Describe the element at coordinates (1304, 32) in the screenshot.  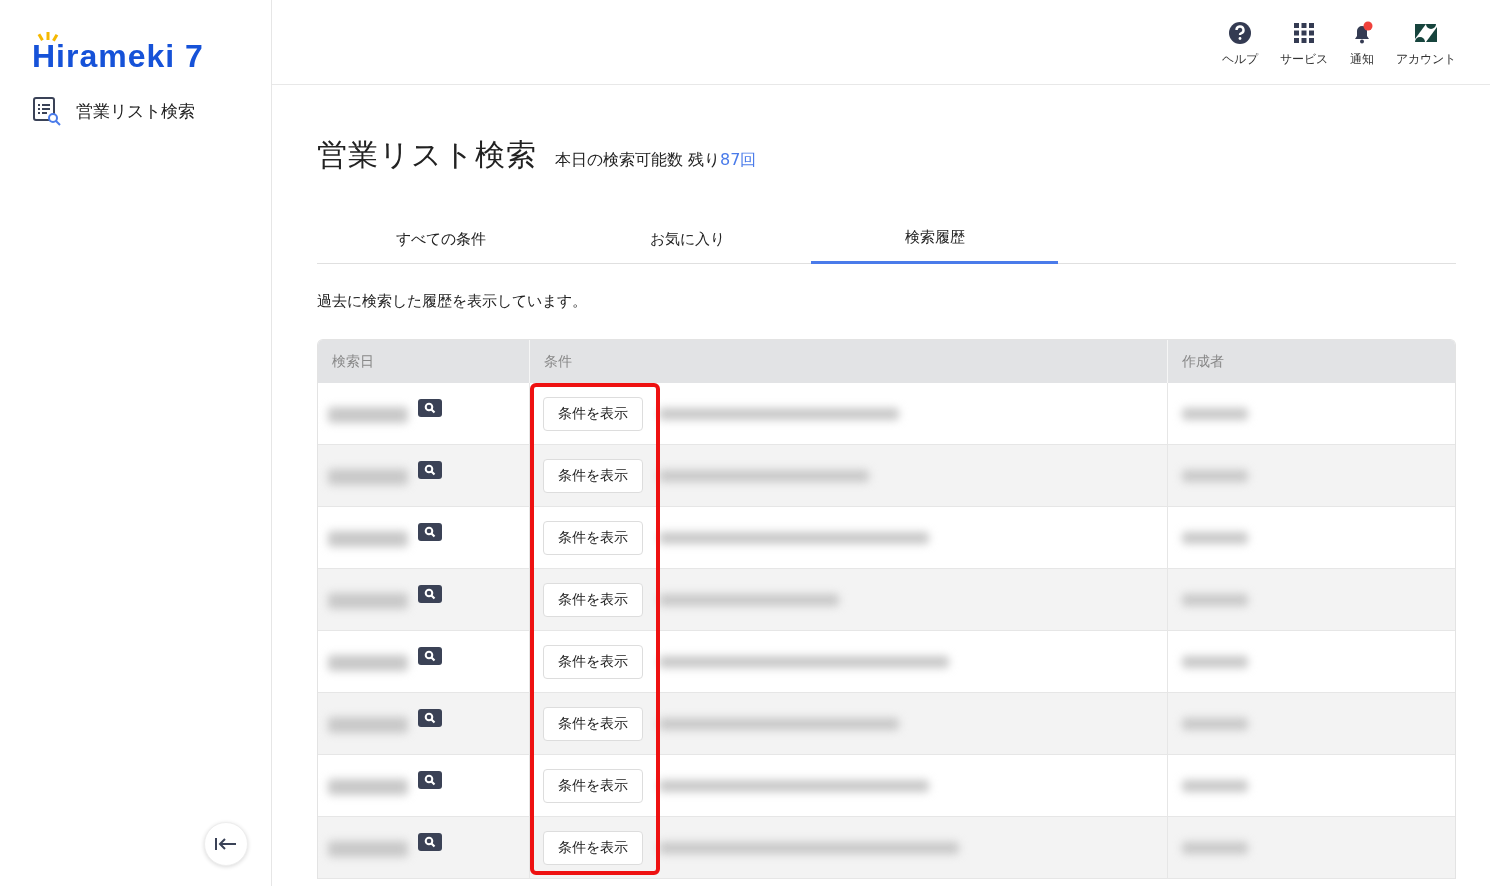
I see `grid-icon` at that location.